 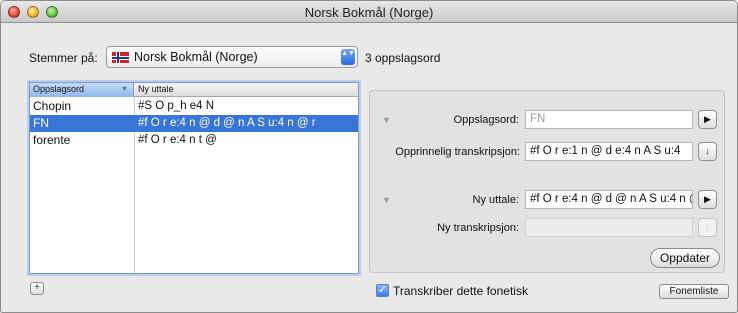 I want to click on phoneme-list-button: Fonemliste, so click(x=694, y=291).